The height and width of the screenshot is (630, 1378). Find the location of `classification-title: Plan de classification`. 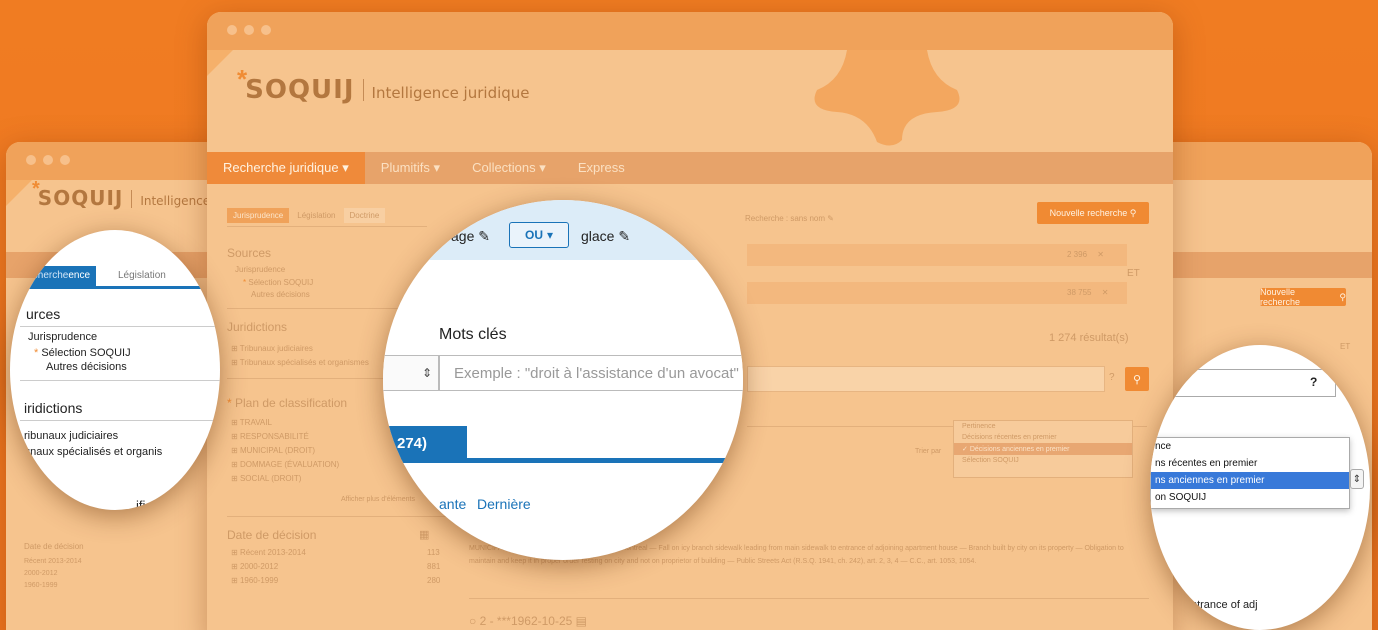

classification-title: Plan de classification is located at coordinates (291, 403).